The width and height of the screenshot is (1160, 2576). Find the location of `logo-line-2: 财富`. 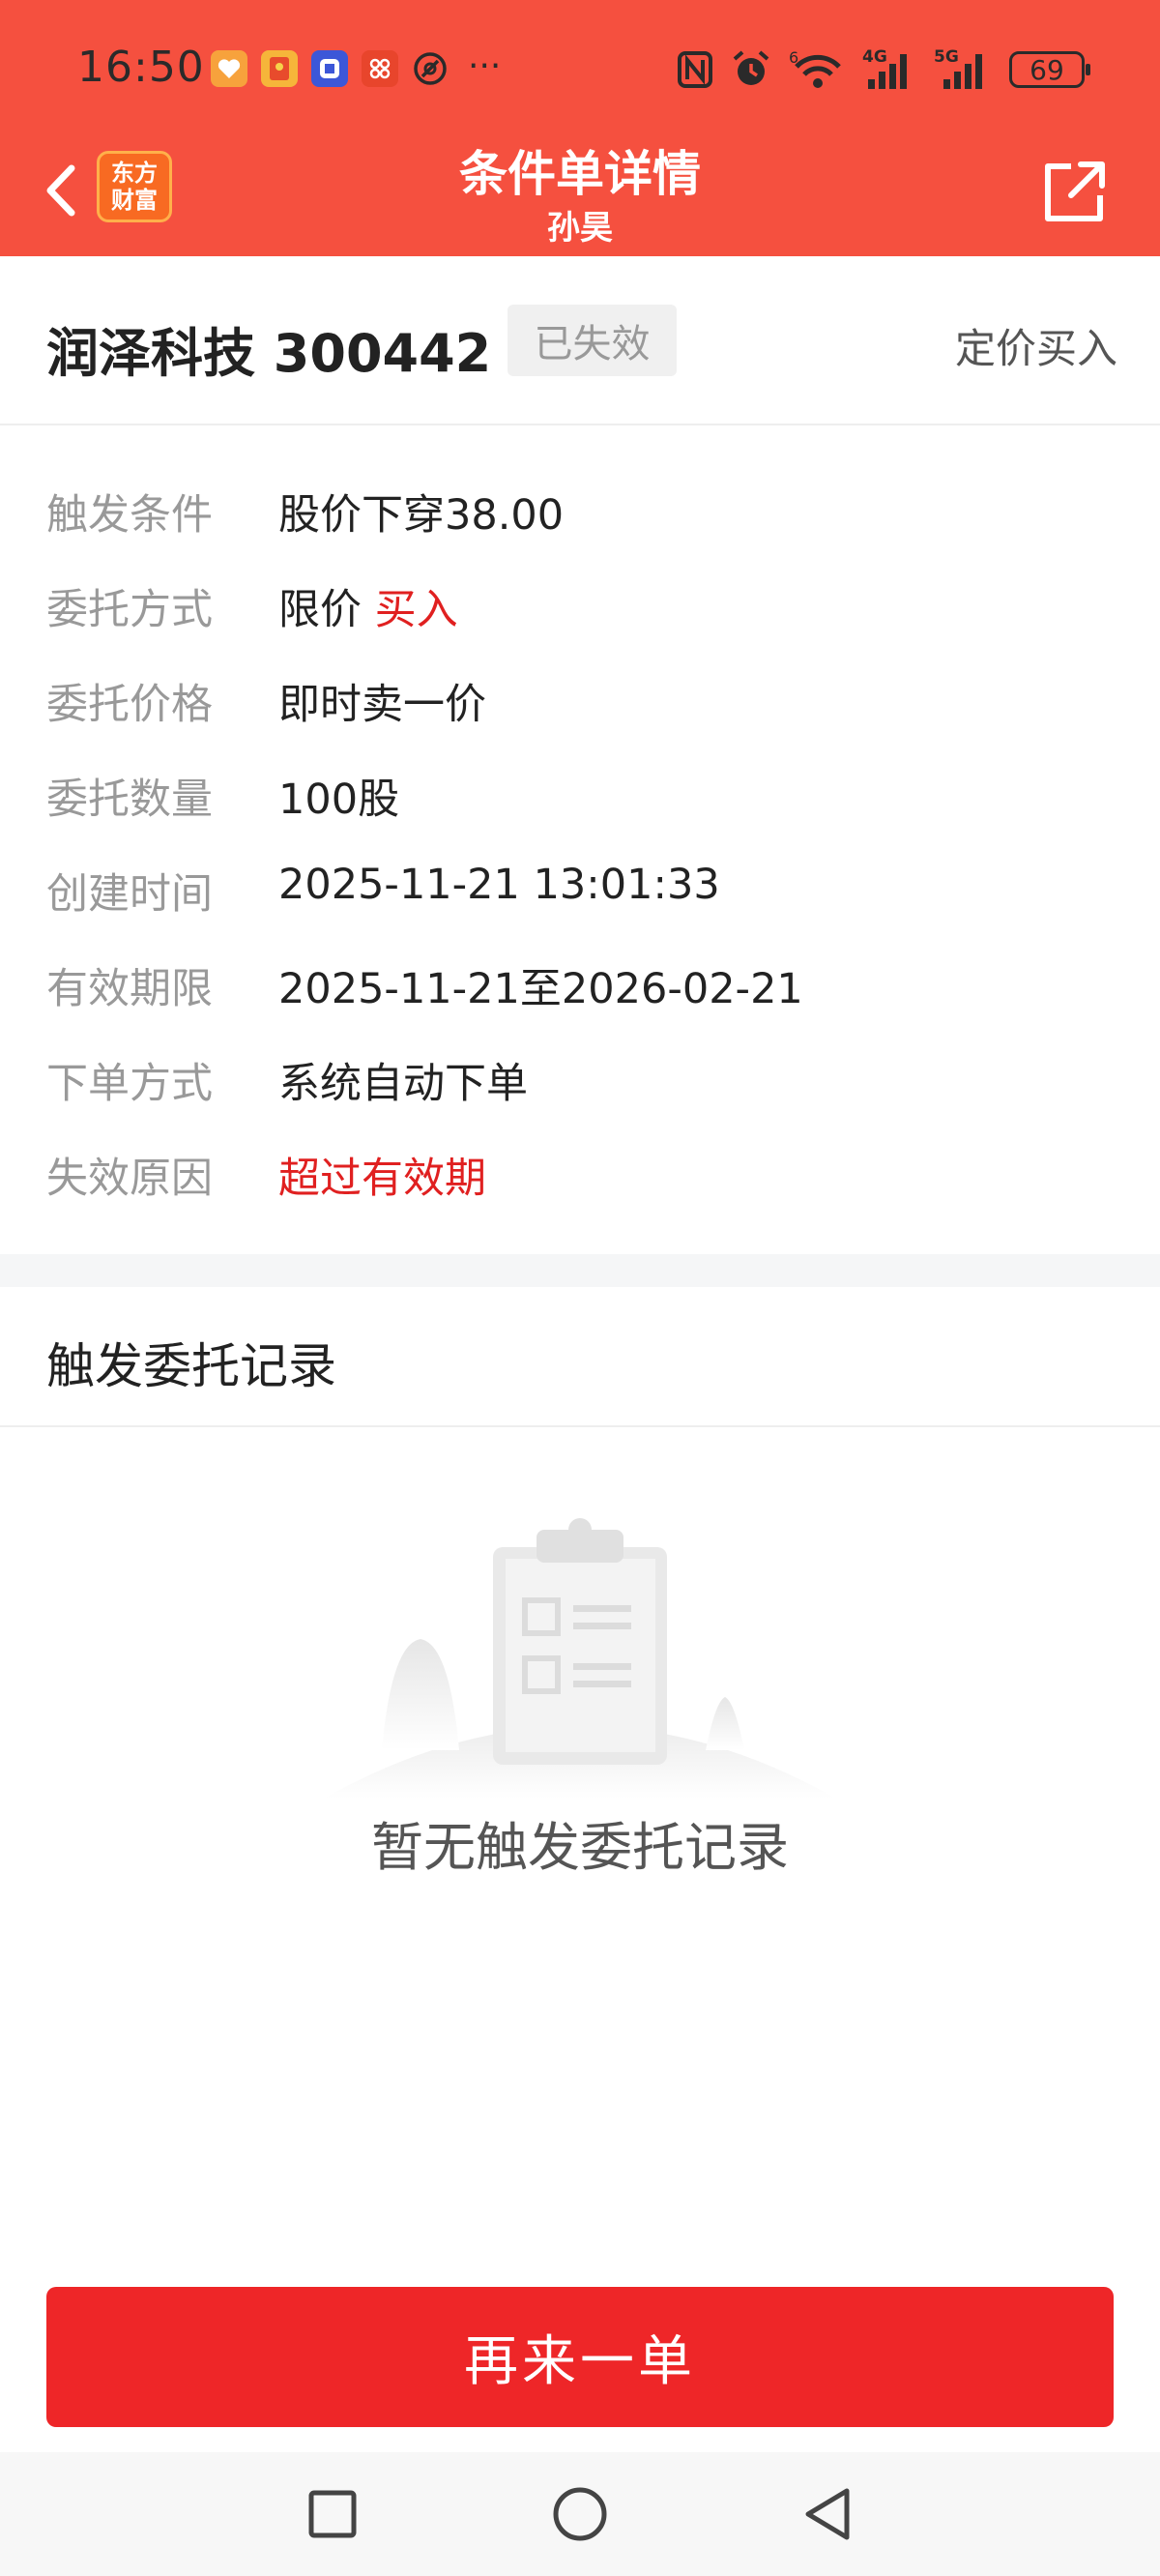

logo-line-2: 财富 is located at coordinates (134, 200).